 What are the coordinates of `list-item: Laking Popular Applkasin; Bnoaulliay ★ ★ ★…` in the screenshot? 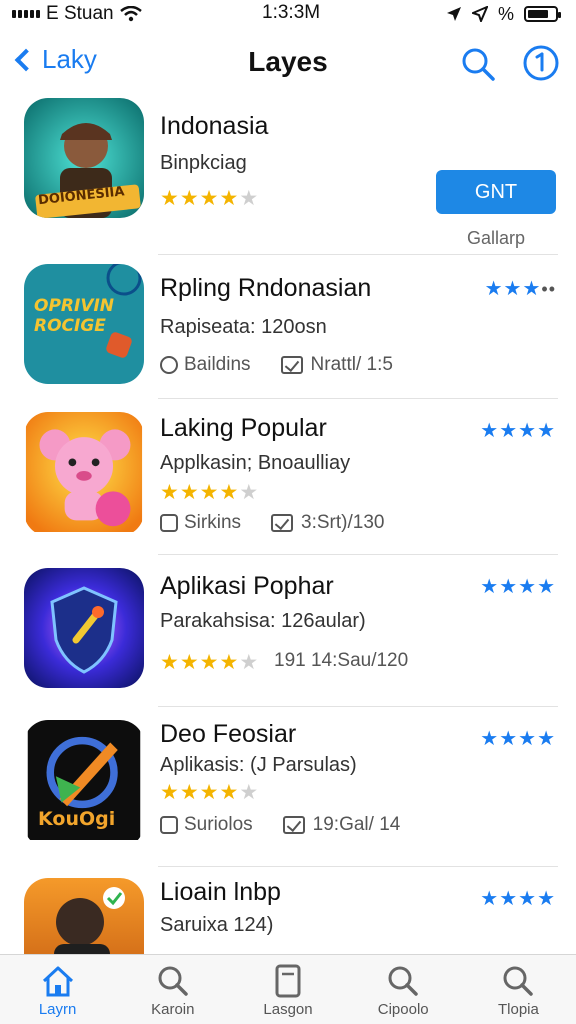 It's located at (288, 477).